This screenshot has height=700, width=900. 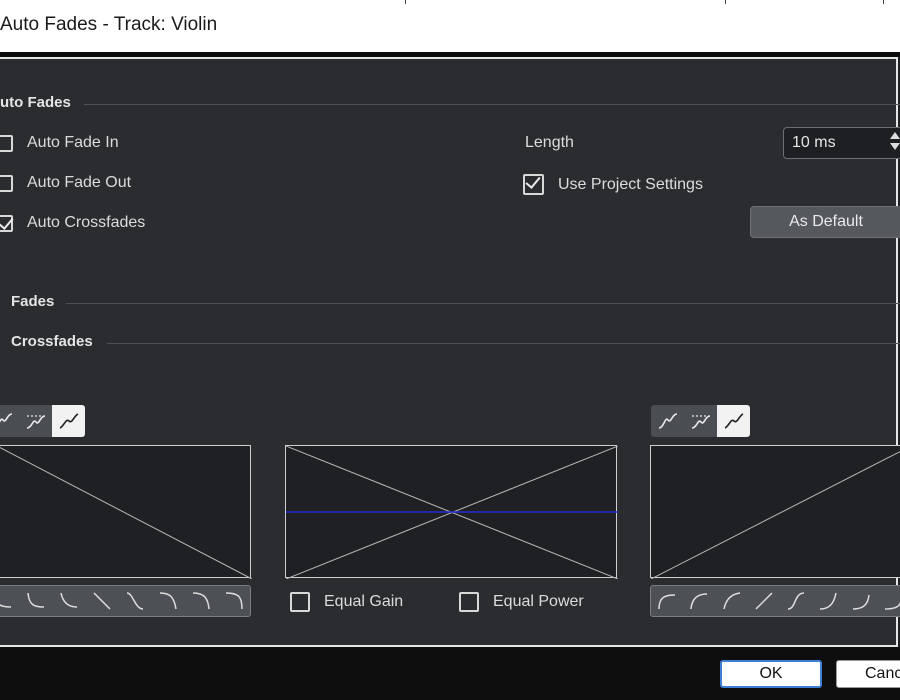 What do you see at coordinates (364, 601) in the screenshot?
I see `equal-gain-label: Equal Gain` at bounding box center [364, 601].